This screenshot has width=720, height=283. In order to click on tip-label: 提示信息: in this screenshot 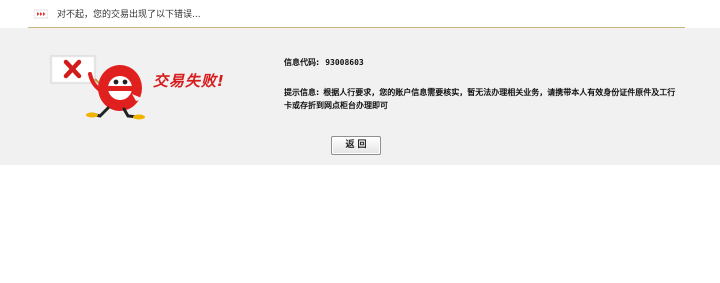, I will do `click(302, 92)`.